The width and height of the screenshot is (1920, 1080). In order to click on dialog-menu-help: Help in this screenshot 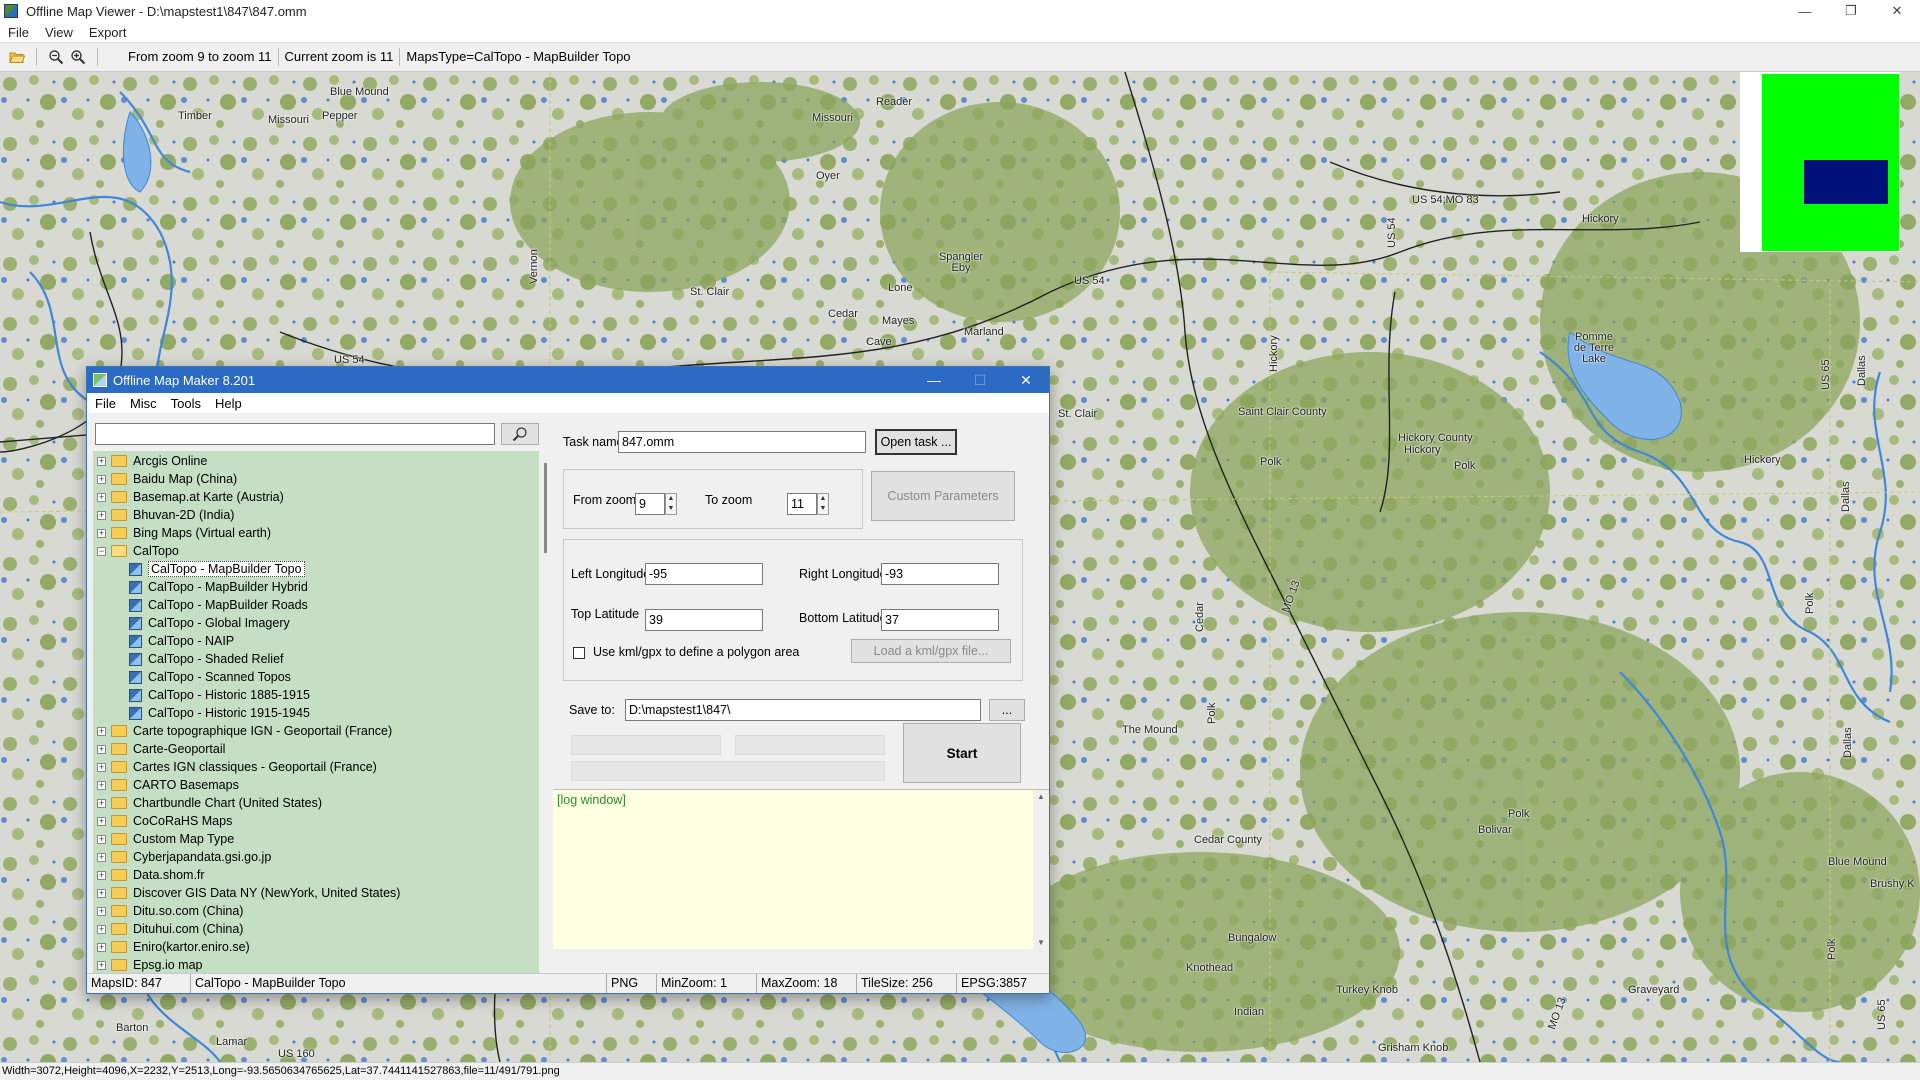, I will do `click(228, 403)`.